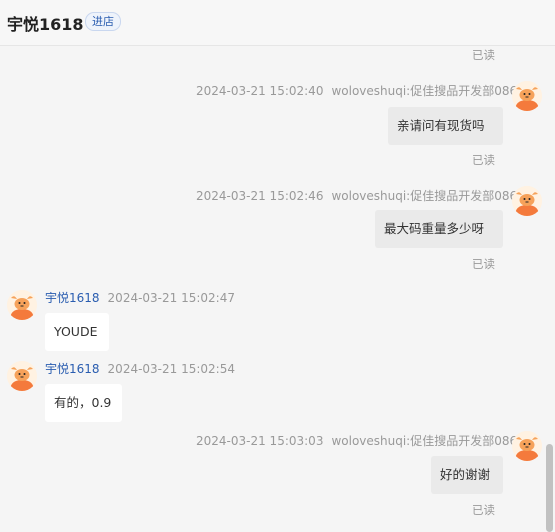  Describe the element at coordinates (439, 229) in the screenshot. I see `message-bubble: 最大码重量多少呀` at that location.